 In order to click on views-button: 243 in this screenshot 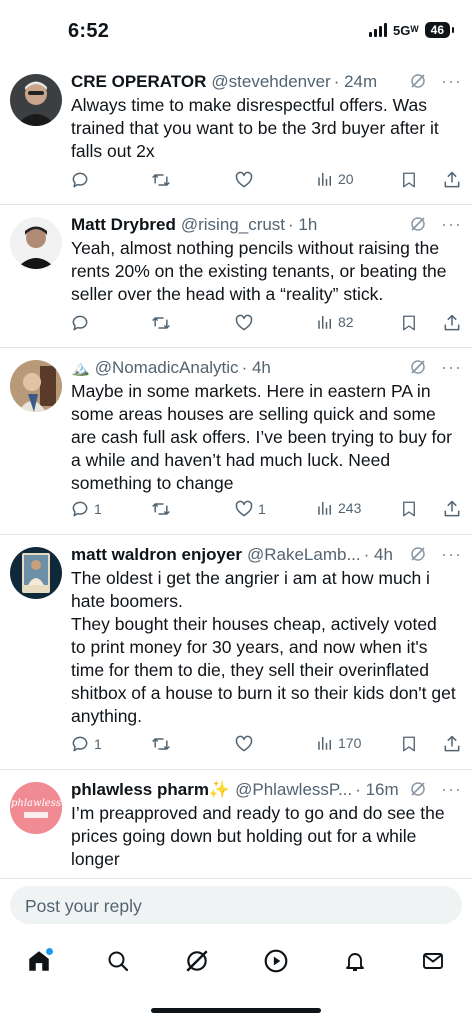, I will do `click(338, 508)`.